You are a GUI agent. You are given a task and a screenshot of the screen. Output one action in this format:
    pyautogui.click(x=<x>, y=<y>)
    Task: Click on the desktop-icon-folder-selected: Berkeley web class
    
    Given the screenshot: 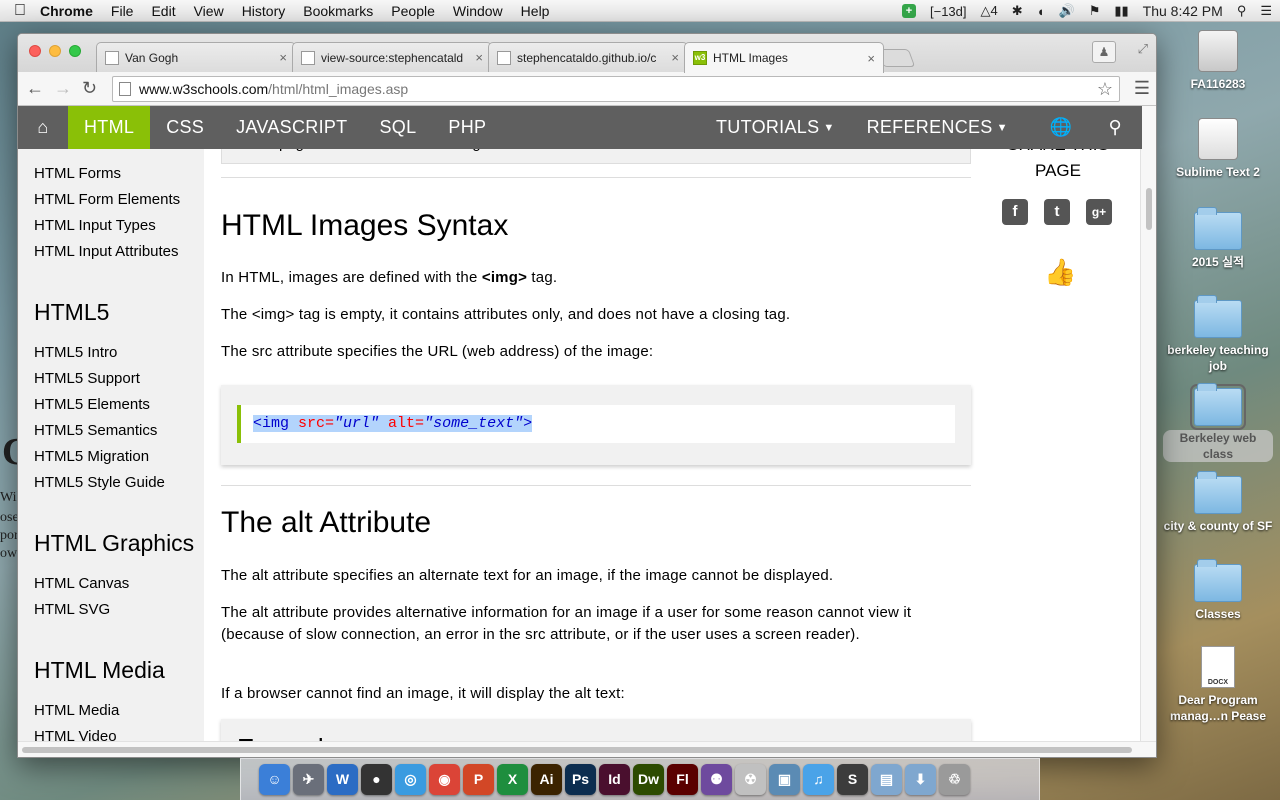 What is the action you would take?
    pyautogui.click(x=1218, y=422)
    